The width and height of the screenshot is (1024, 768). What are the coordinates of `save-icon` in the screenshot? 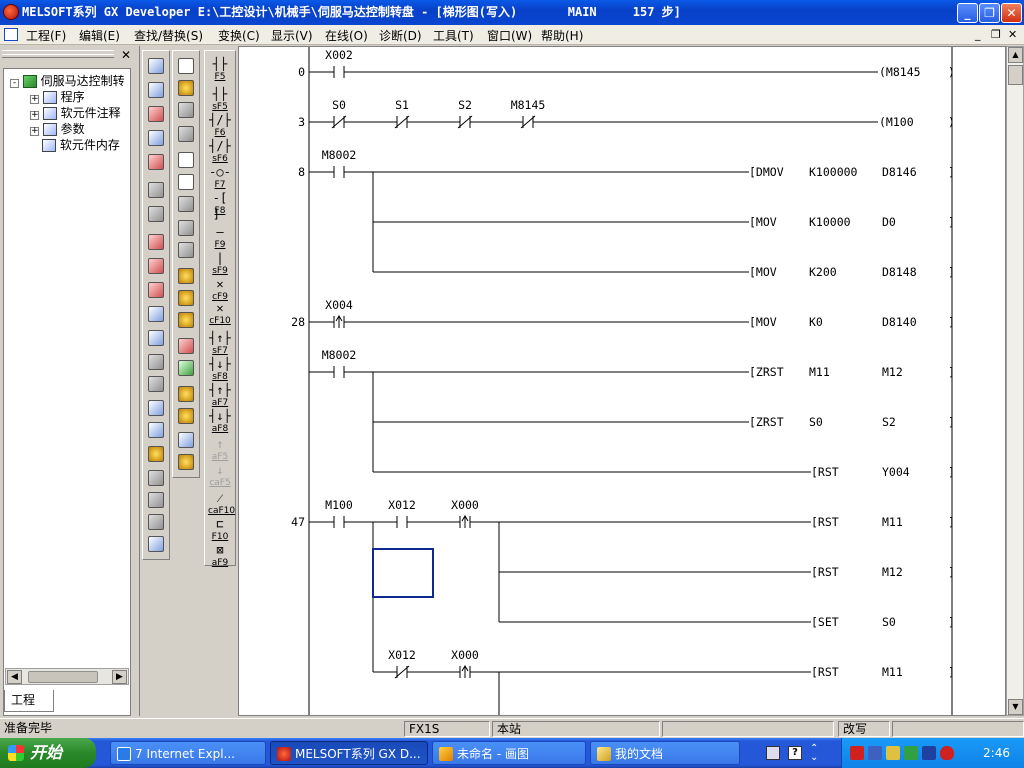 It's located at (186, 110).